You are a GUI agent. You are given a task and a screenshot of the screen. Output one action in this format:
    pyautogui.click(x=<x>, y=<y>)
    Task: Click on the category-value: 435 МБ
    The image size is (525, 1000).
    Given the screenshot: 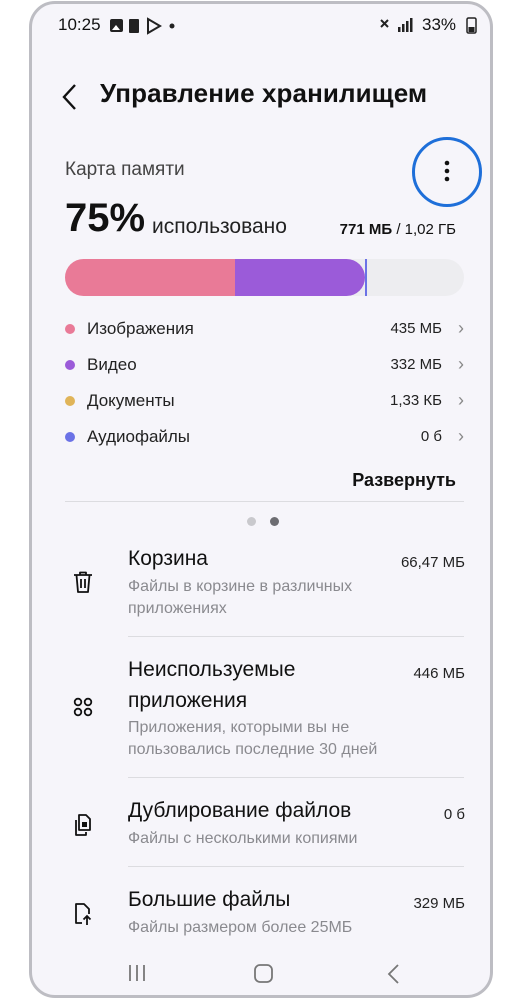 What is the action you would take?
    pyautogui.click(x=416, y=328)
    